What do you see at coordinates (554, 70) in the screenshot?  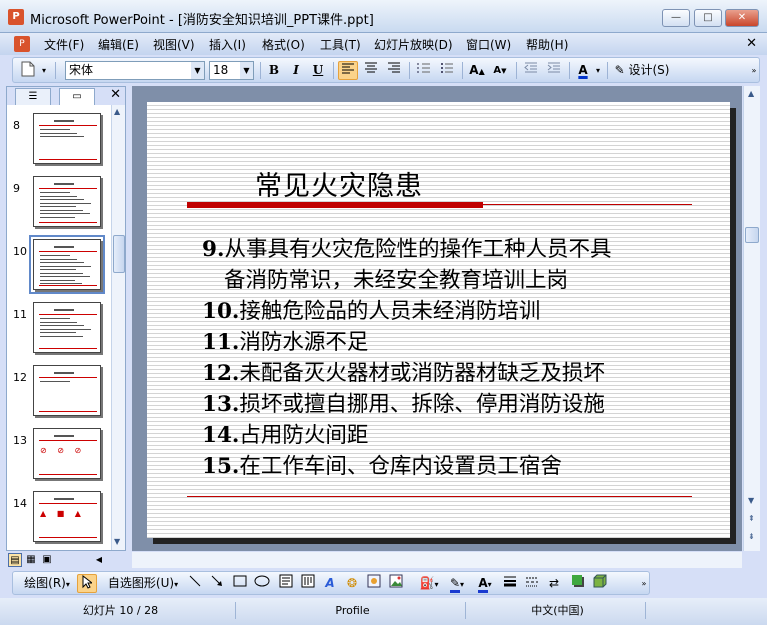 I see `increase-indent-button` at bounding box center [554, 70].